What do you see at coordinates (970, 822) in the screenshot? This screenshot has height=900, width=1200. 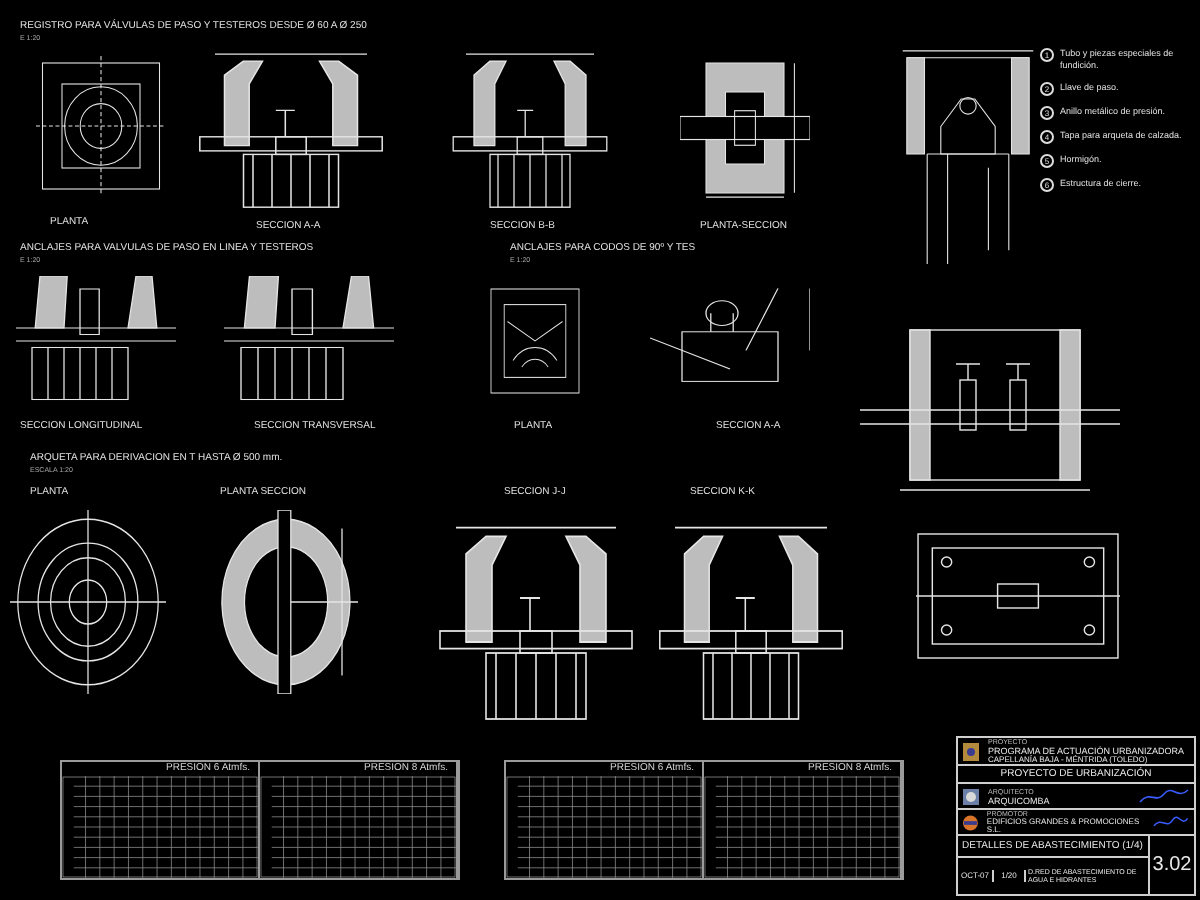 I see `company-logo-icon` at bounding box center [970, 822].